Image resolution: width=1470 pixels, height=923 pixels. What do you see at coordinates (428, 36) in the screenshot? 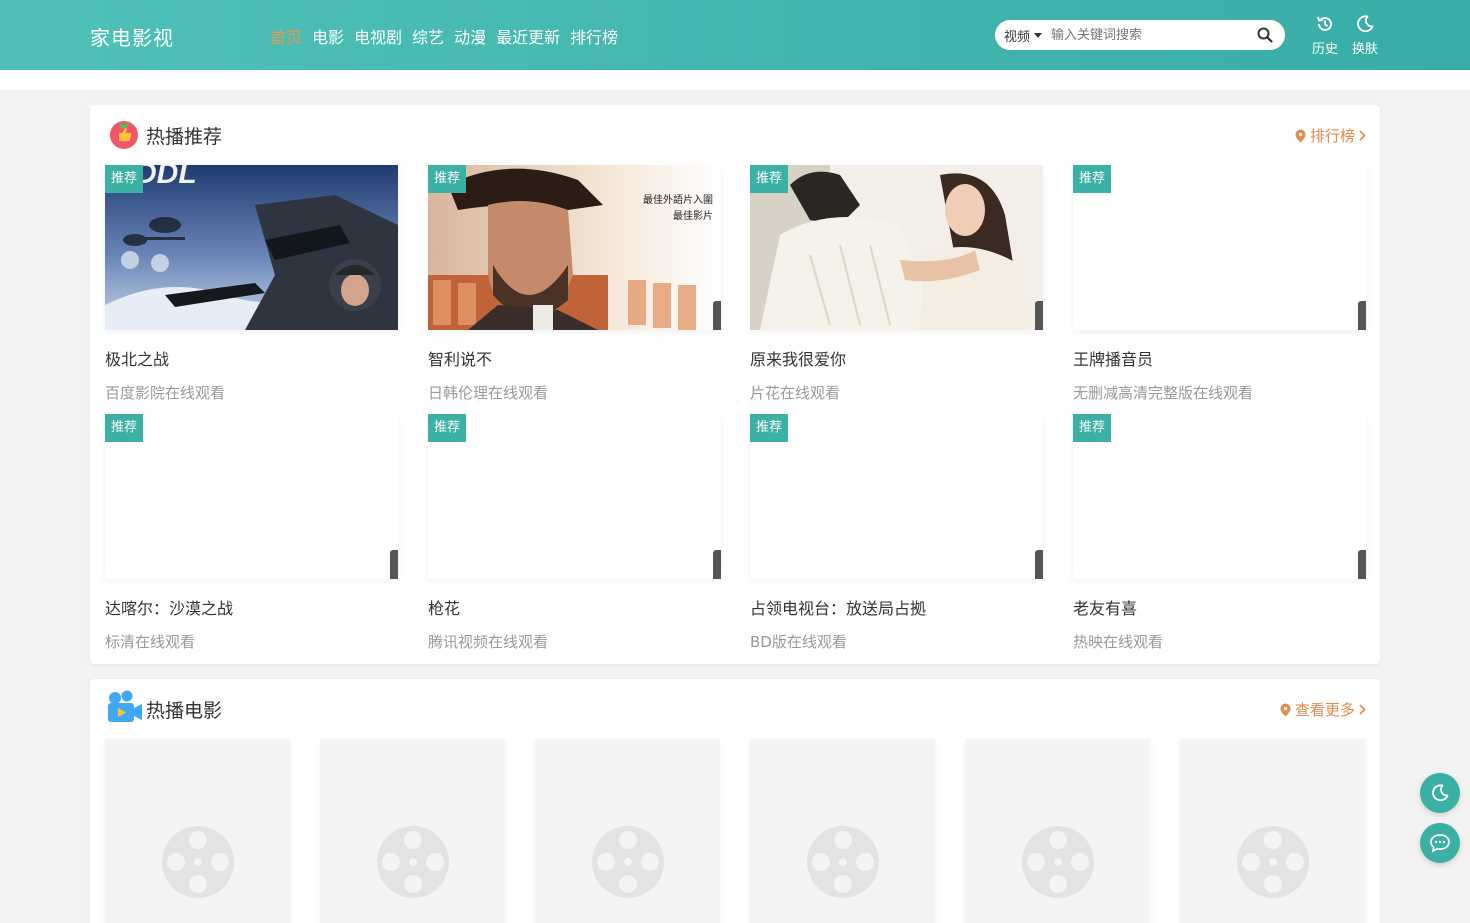
I see `nav-variety: 综艺` at bounding box center [428, 36].